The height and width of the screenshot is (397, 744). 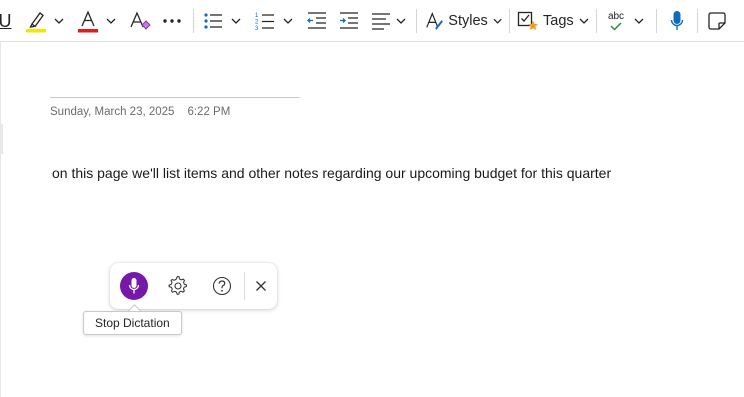 I want to click on close-dictation-button, so click(x=261, y=286).